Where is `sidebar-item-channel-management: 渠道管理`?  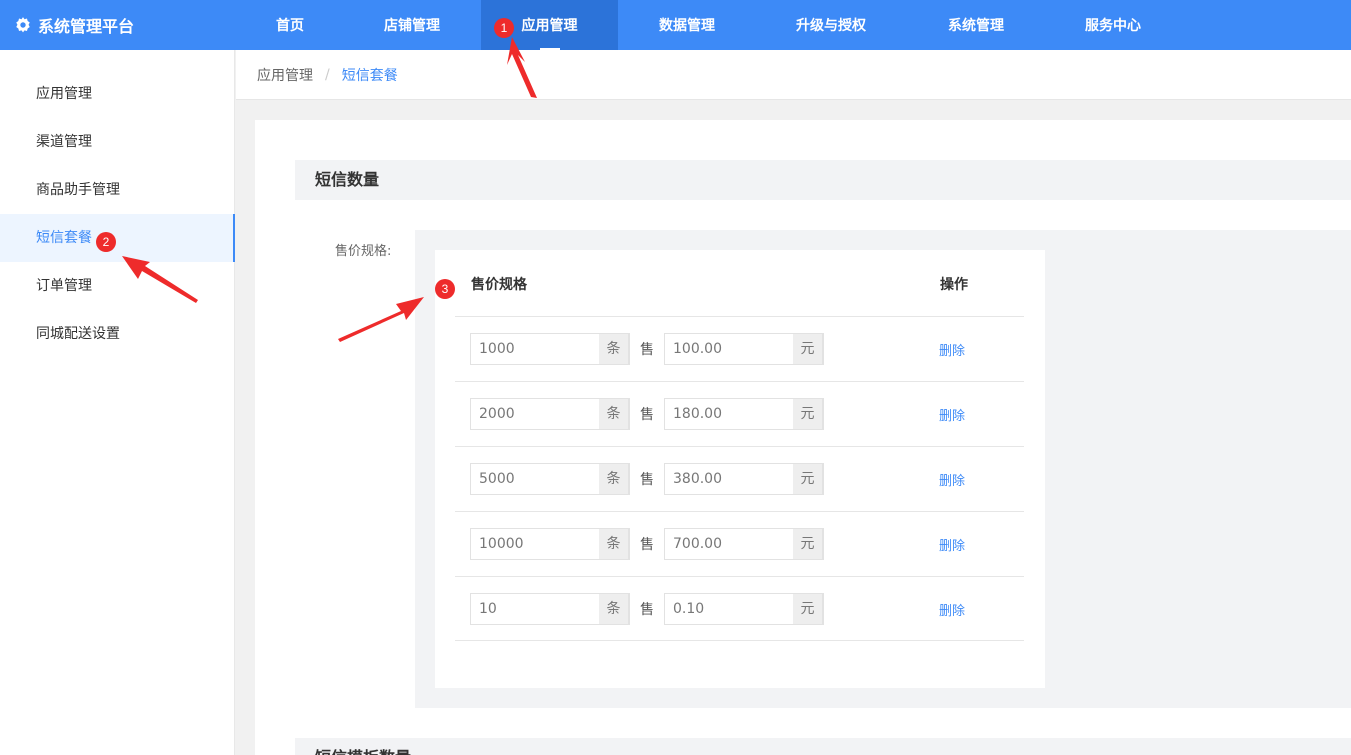 sidebar-item-channel-management: 渠道管理 is located at coordinates (117, 142).